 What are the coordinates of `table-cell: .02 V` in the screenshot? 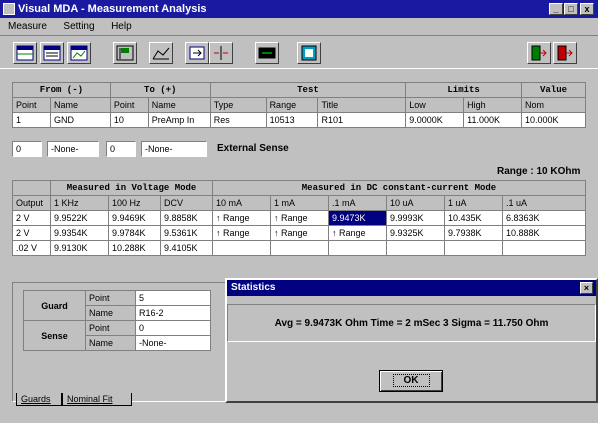 It's located at (31, 248).